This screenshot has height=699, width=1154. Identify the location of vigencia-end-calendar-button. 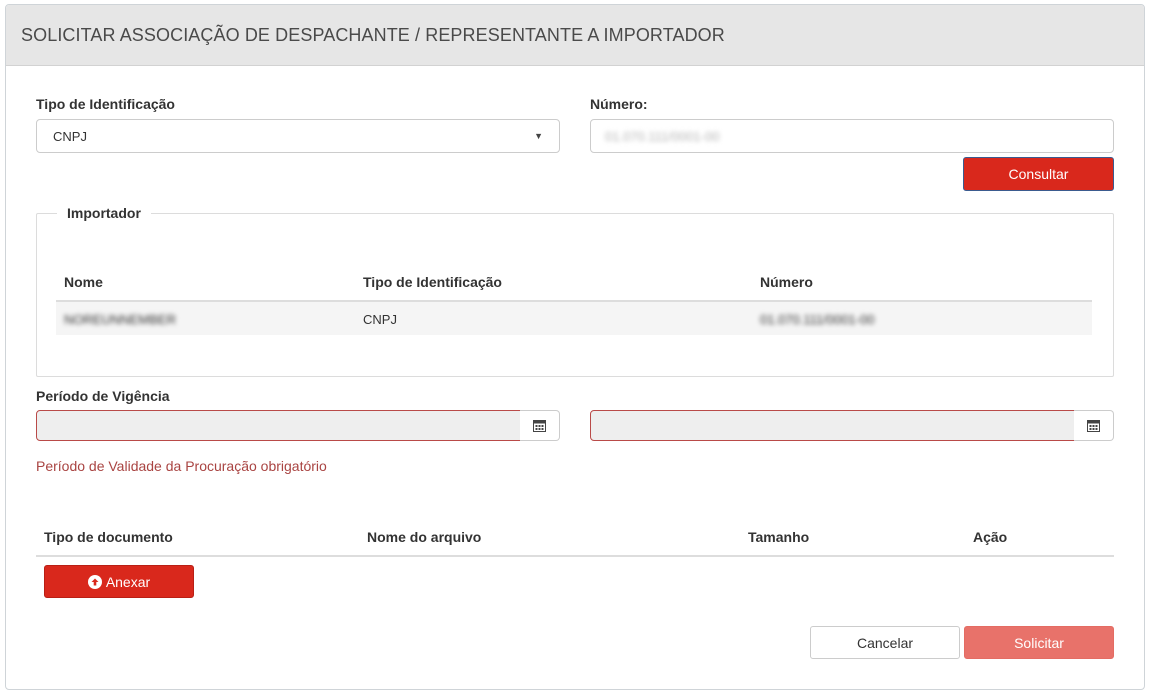
(1094, 425).